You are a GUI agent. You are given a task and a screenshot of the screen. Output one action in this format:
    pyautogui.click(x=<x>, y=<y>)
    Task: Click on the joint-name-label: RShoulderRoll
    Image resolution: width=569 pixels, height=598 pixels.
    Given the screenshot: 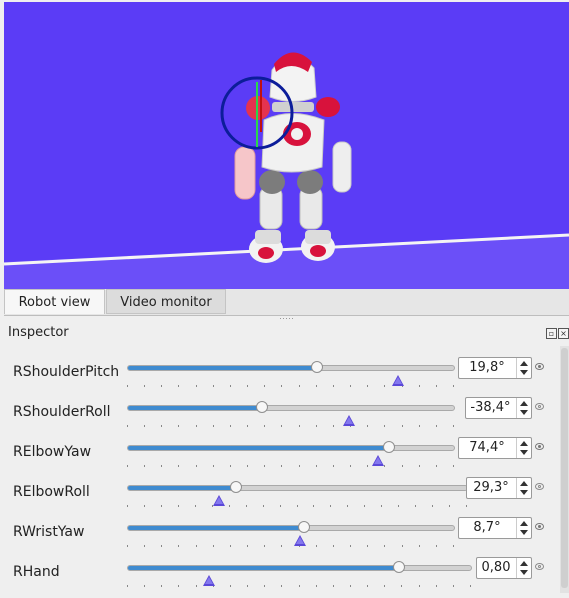 What is the action you would take?
    pyautogui.click(x=62, y=412)
    